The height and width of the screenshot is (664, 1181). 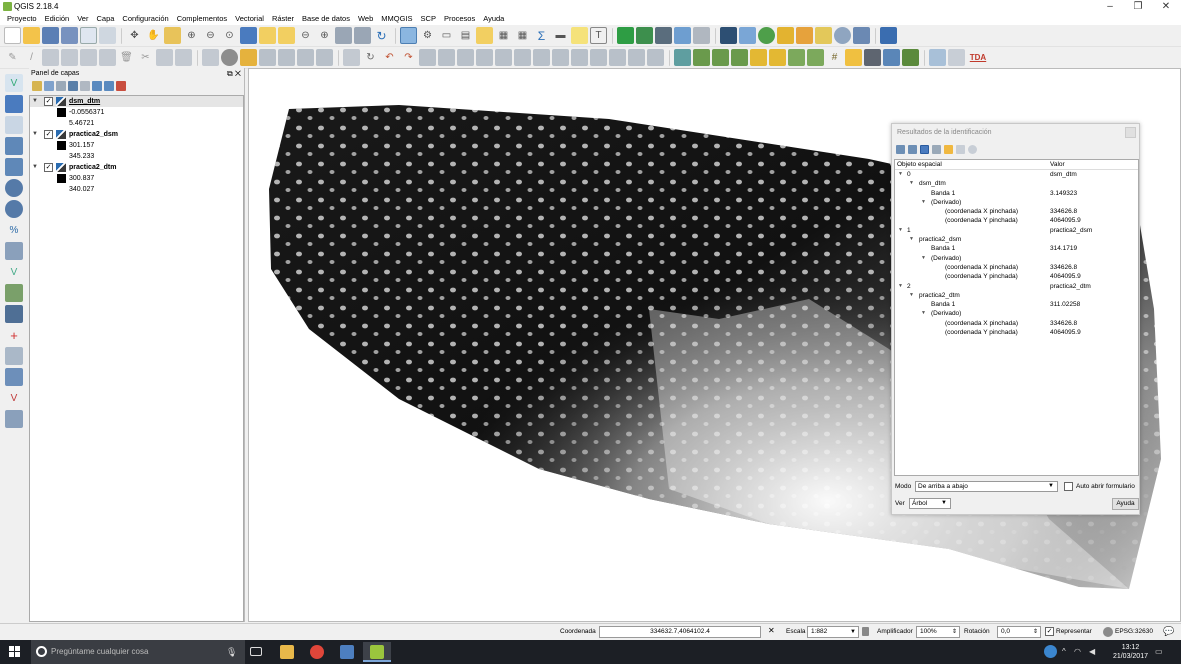 I want to click on composer-manager-icon, so click(x=107, y=35).